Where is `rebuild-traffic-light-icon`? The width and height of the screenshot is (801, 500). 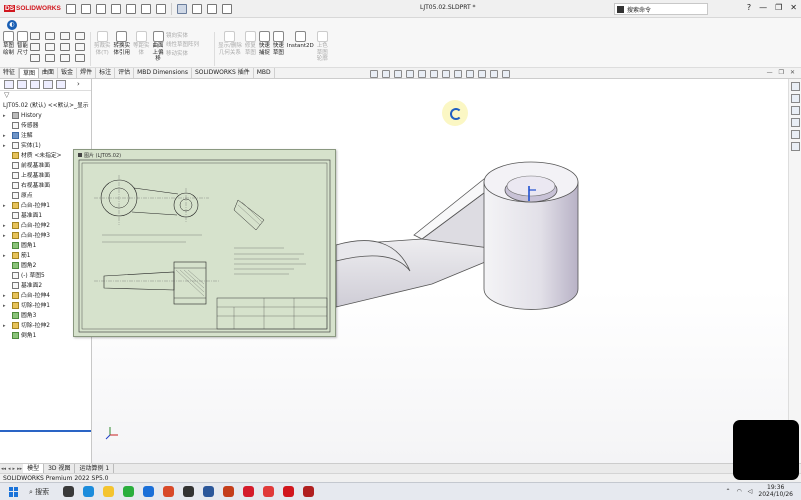 rebuild-traffic-light-icon is located at coordinates (197, 8).